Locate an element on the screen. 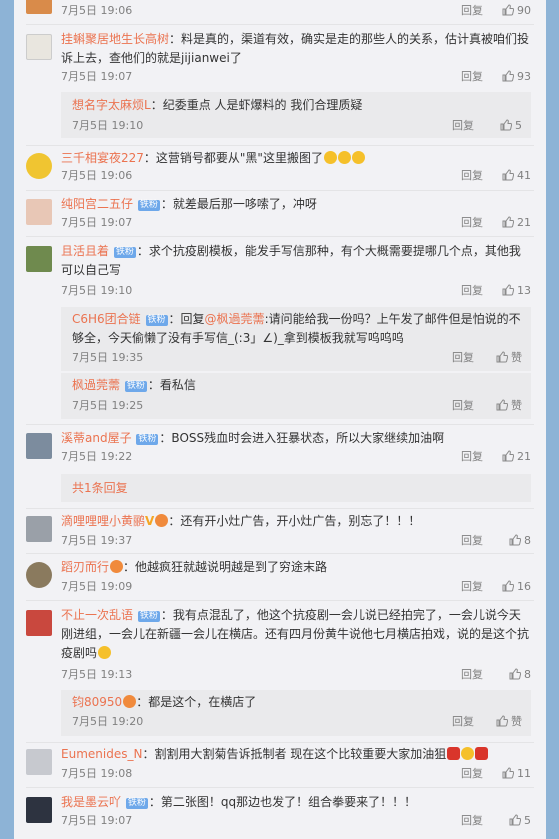 The image size is (559, 839). username-link: 不止一次乱语 is located at coordinates (97, 615).